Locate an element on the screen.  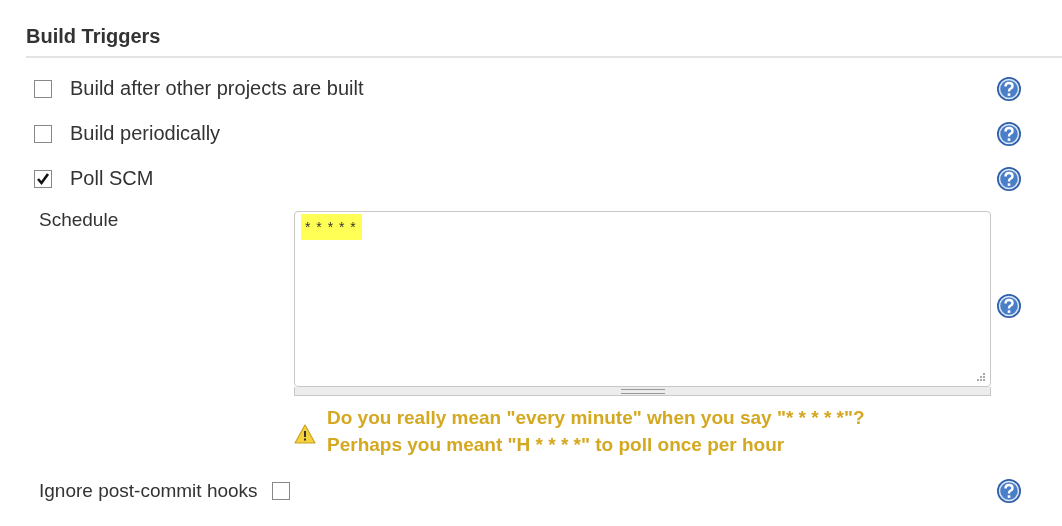
warning-icon is located at coordinates (305, 434).